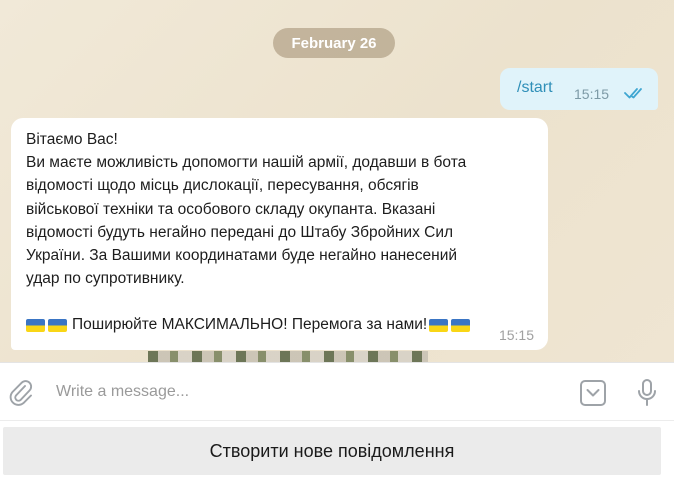 The height and width of the screenshot is (481, 674). What do you see at coordinates (592, 94) in the screenshot?
I see `outgoing-message-time: 15:15` at bounding box center [592, 94].